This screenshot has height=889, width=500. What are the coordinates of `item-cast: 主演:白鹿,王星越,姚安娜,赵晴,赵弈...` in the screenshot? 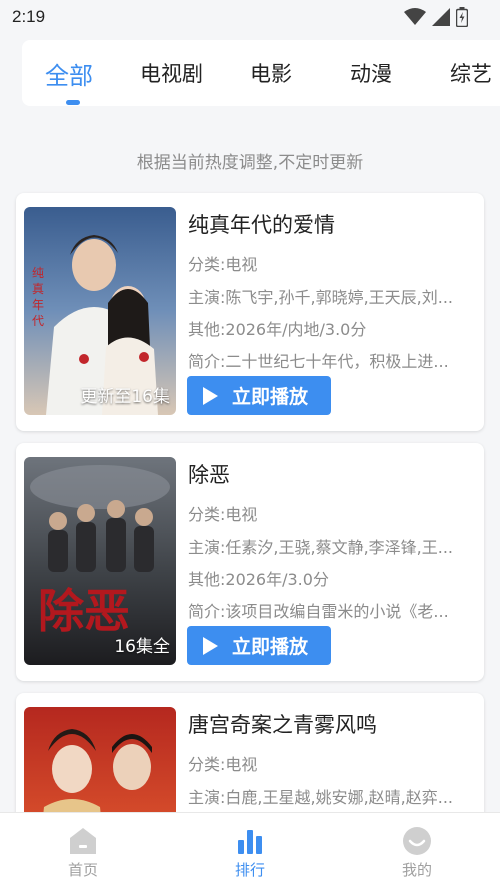 It's located at (320, 797).